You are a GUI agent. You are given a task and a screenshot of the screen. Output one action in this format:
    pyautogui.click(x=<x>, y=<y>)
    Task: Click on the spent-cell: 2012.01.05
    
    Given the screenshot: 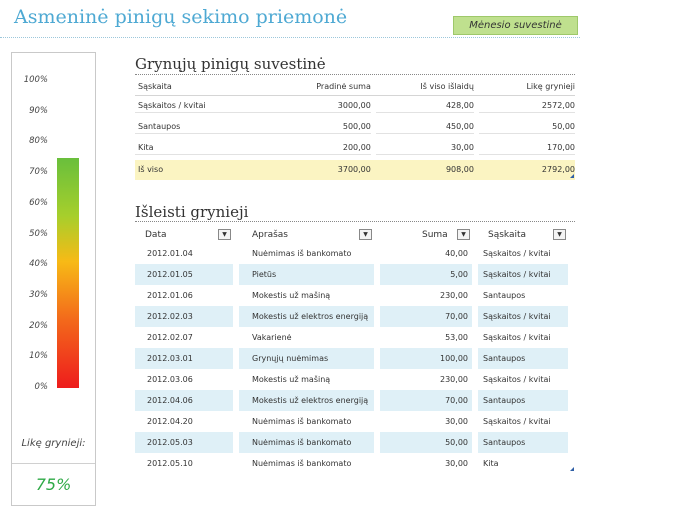 What is the action you would take?
    pyautogui.click(x=184, y=274)
    